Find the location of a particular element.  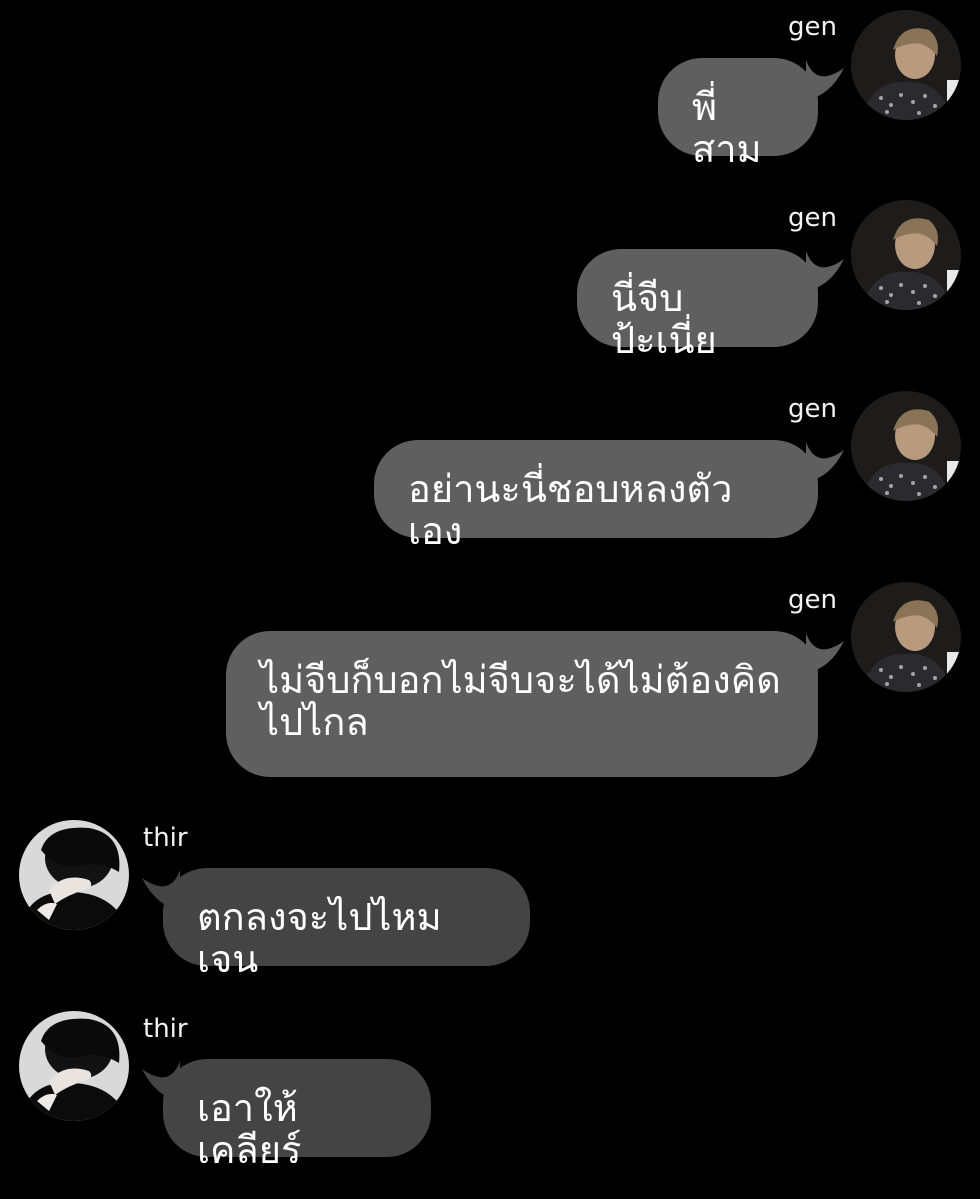

message-bubble: พี่สาม is located at coordinates (738, 114).